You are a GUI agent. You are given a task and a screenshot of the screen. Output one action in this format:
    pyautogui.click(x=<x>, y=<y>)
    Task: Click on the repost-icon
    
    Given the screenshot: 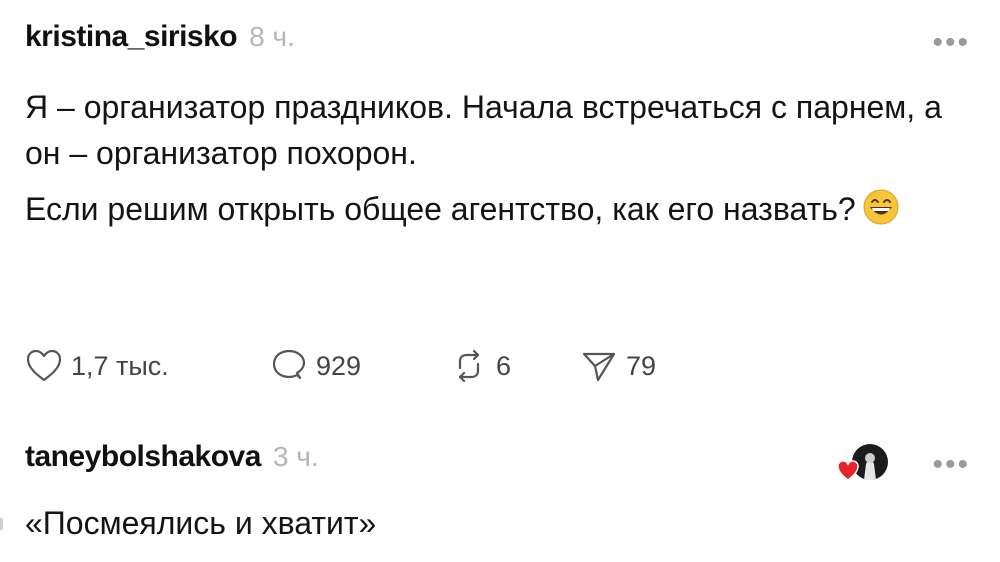 What is the action you would take?
    pyautogui.click(x=469, y=366)
    